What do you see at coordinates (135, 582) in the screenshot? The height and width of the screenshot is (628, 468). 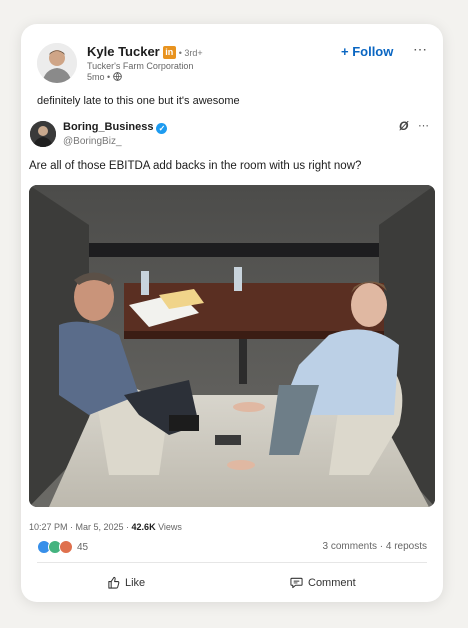 I see `like-label: Like` at bounding box center [135, 582].